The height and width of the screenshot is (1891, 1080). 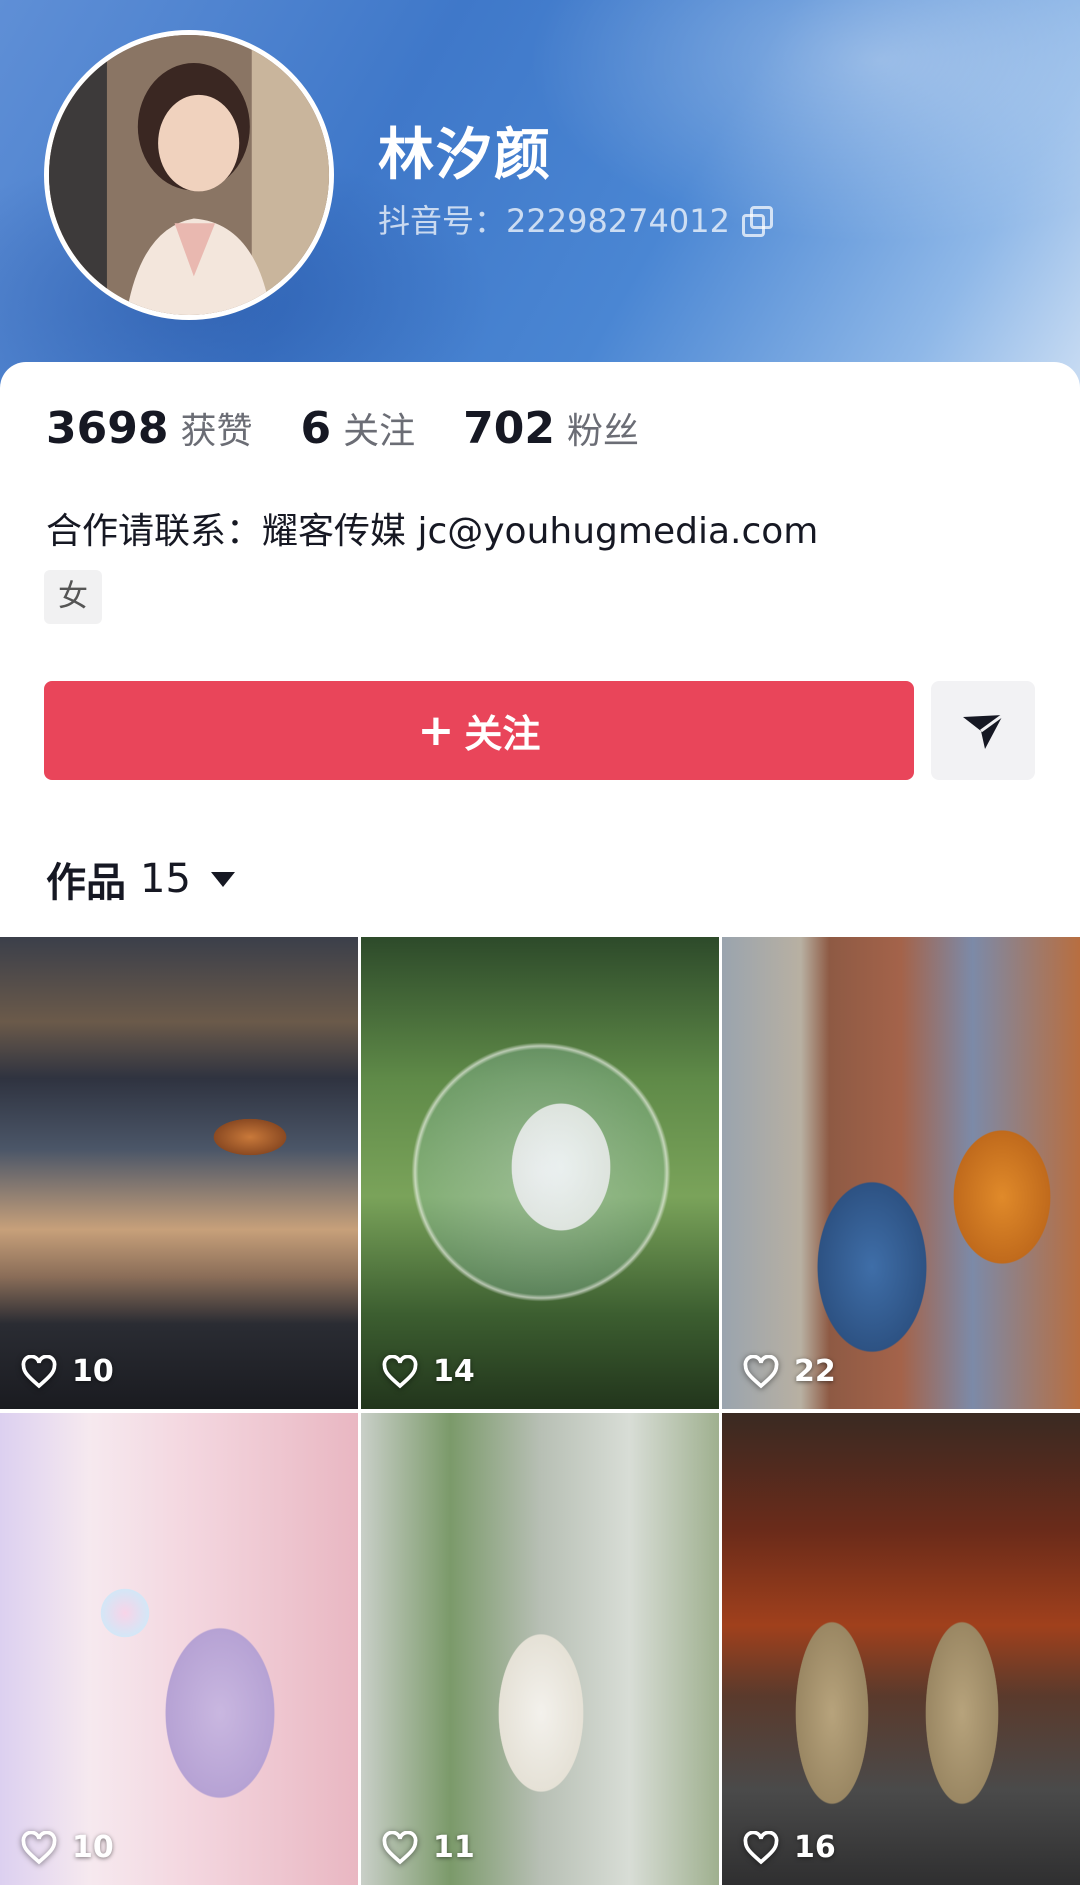 I want to click on stat-likes-label: 获赞, so click(x=216, y=431).